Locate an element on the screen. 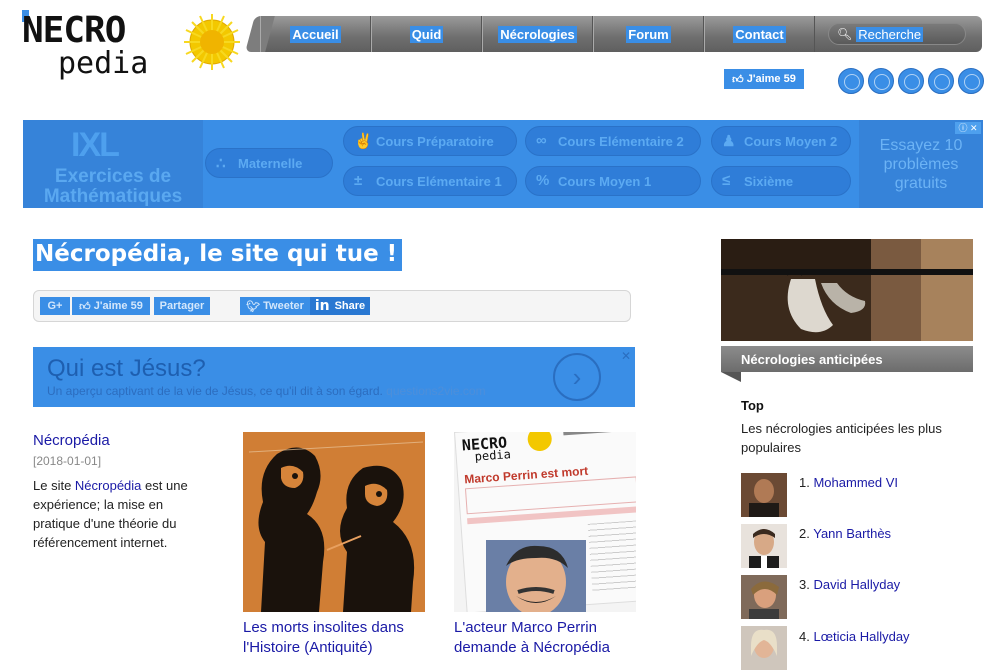 The height and width of the screenshot is (672, 1002). ixl-title-line2: Mathématiques is located at coordinates (113, 196).